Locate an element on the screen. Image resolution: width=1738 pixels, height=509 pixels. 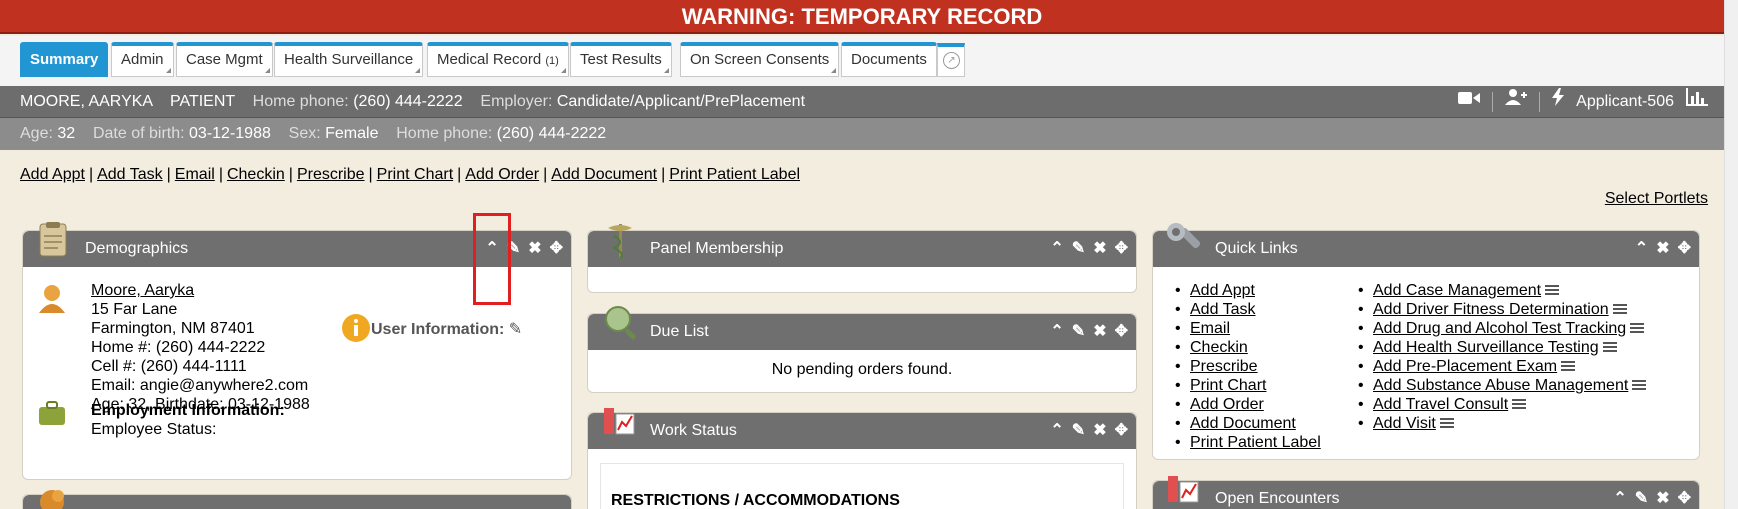
panel-title: Quick Links is located at coordinates (1256, 248).